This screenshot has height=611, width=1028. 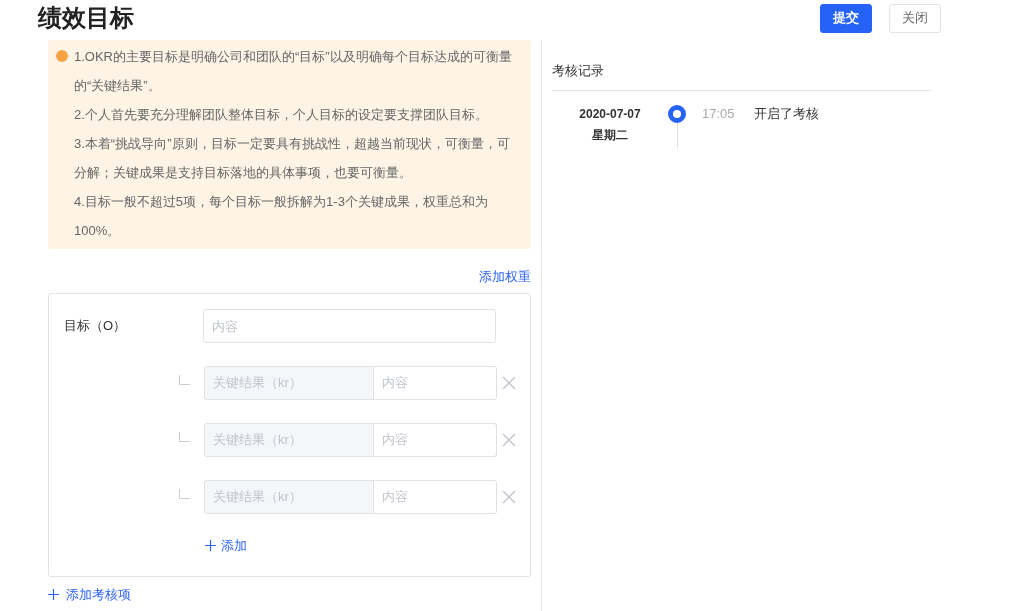 What do you see at coordinates (226, 546) in the screenshot?
I see `add-button: 添加` at bounding box center [226, 546].